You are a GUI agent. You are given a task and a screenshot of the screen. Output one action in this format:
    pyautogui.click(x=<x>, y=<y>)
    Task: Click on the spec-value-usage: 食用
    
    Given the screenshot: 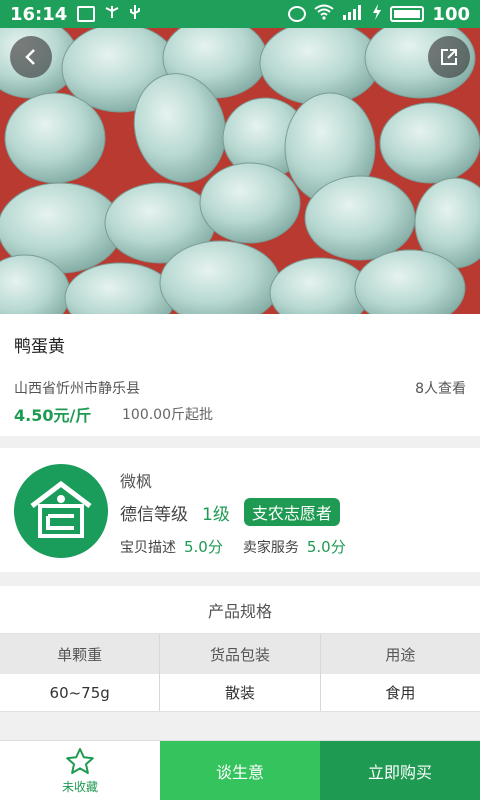 What is the action you would take?
    pyautogui.click(x=400, y=693)
    